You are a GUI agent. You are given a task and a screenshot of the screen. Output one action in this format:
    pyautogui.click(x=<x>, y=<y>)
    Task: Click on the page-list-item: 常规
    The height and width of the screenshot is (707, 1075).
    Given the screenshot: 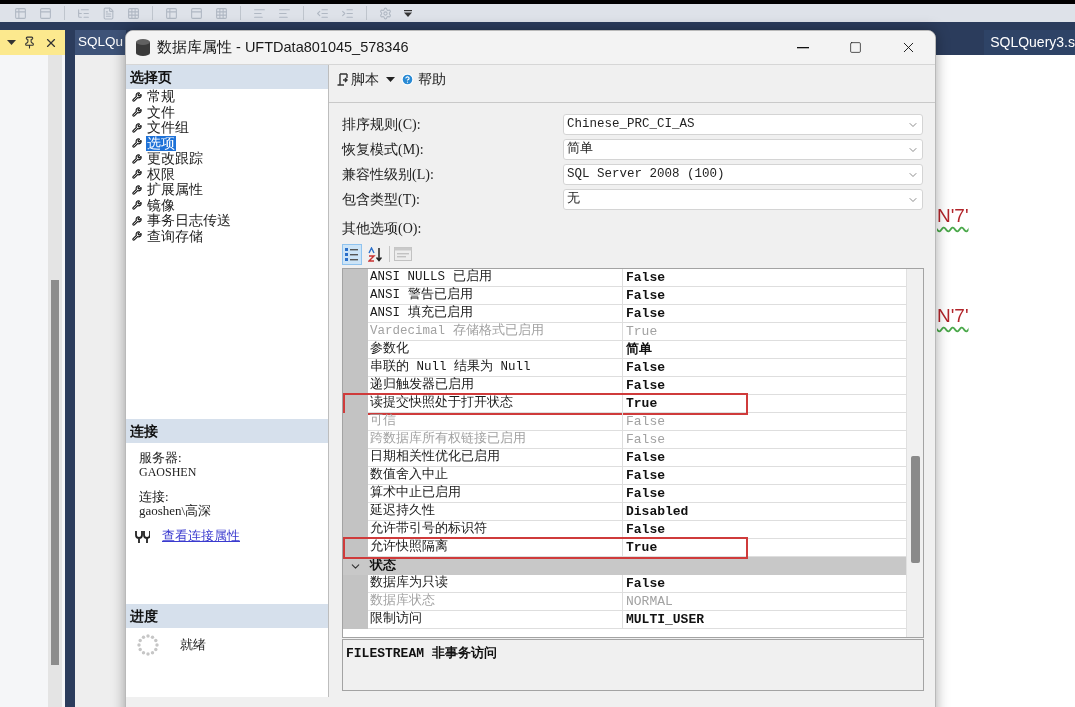 What is the action you would take?
    pyautogui.click(x=151, y=97)
    